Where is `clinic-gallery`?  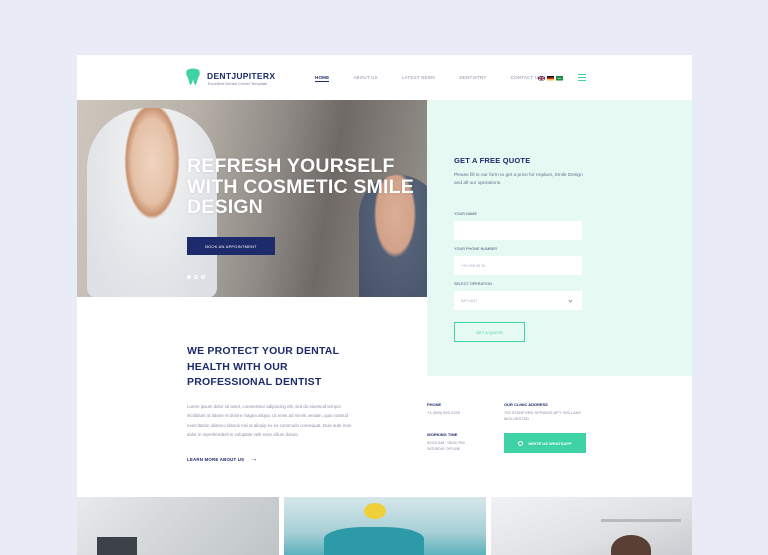 clinic-gallery is located at coordinates (384, 526).